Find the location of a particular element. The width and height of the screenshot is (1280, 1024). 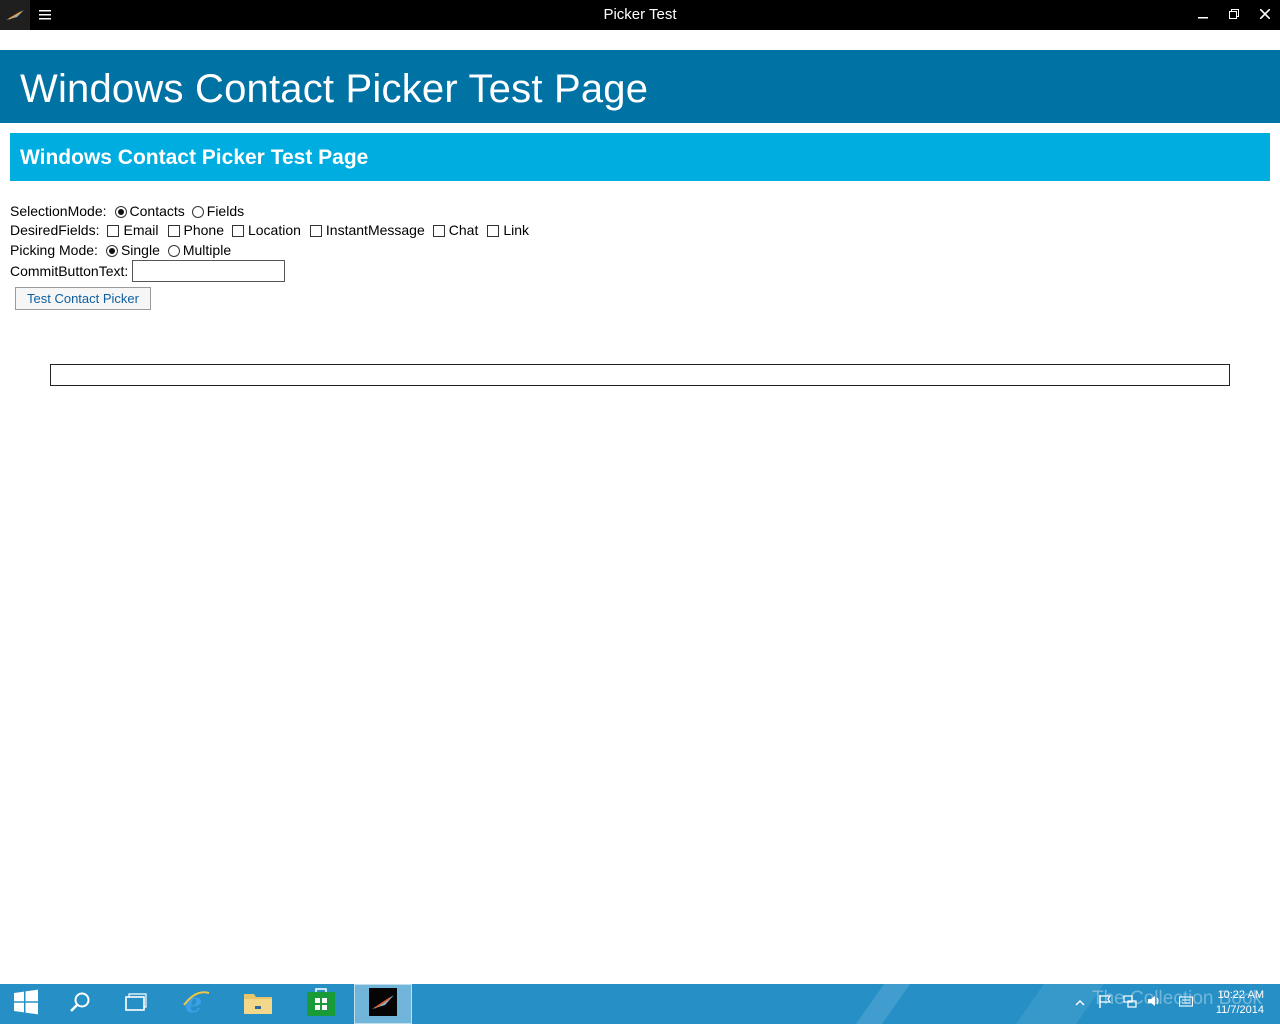

file-explorer-button is located at coordinates (258, 1004).